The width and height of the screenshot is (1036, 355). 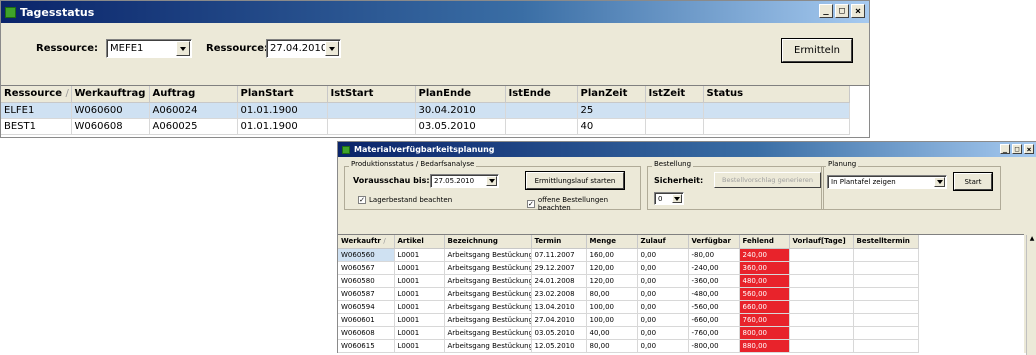 I want to click on table-cell: -560,00, so click(x=714, y=307).